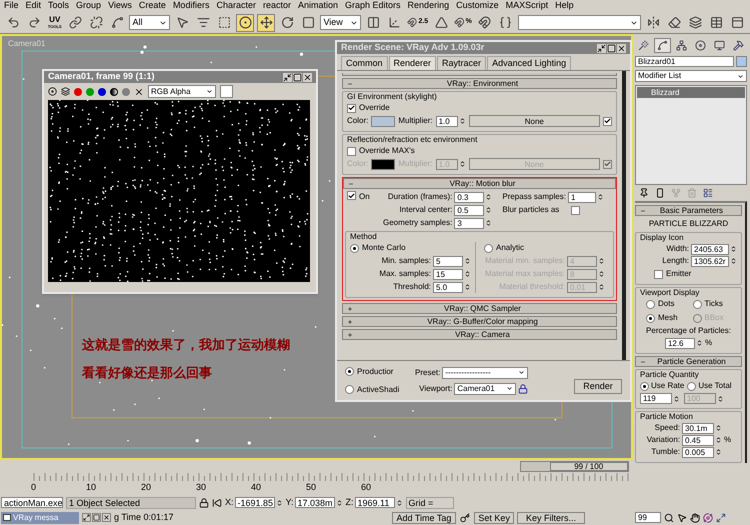  Describe the element at coordinates (448, 287) in the screenshot. I see `number-field: 5.0` at that location.